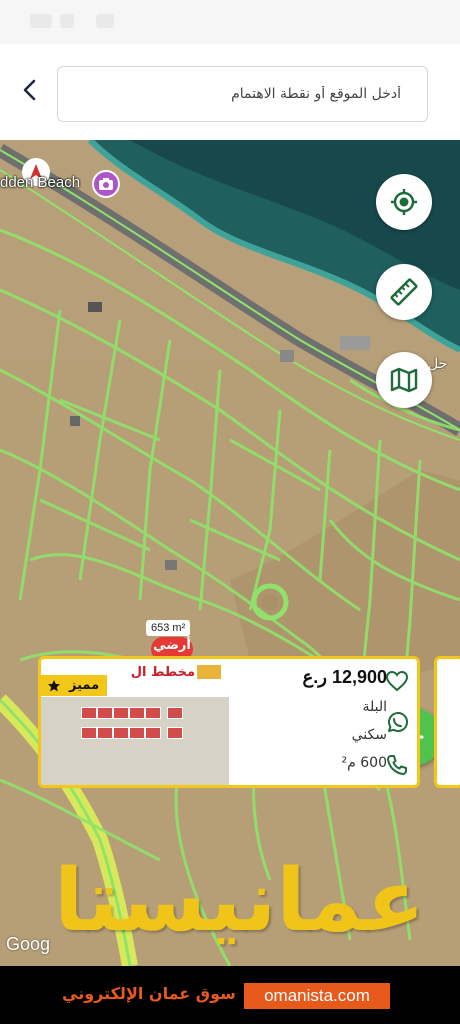 This screenshot has height=1024, width=460. What do you see at coordinates (447, 722) in the screenshot?
I see `next-listing-card` at bounding box center [447, 722].